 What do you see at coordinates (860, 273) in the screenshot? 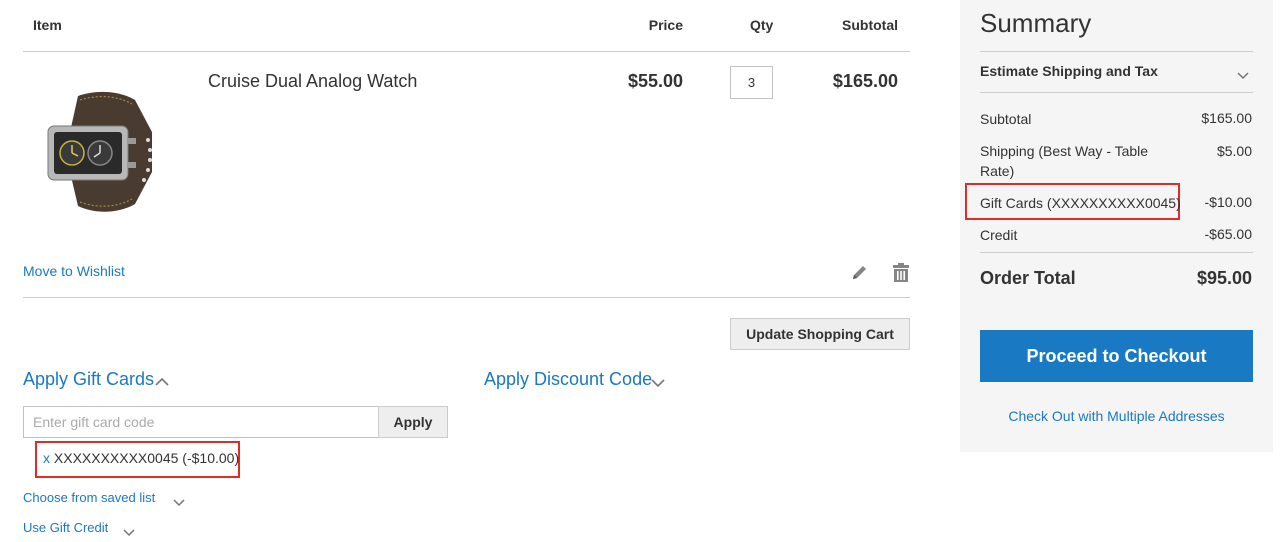
I see `pencil-icon` at bounding box center [860, 273].